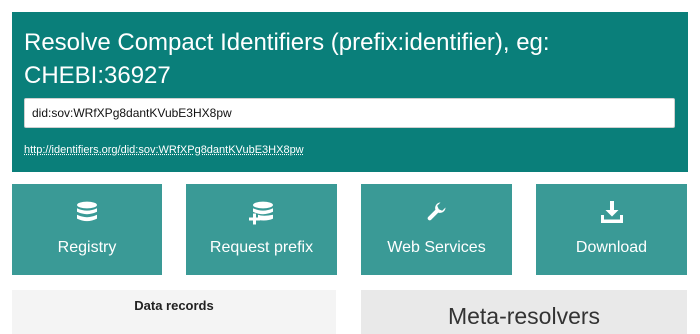 The height and width of the screenshot is (334, 700). Describe the element at coordinates (436, 229) in the screenshot. I see `web-services-button: Web Services` at that location.